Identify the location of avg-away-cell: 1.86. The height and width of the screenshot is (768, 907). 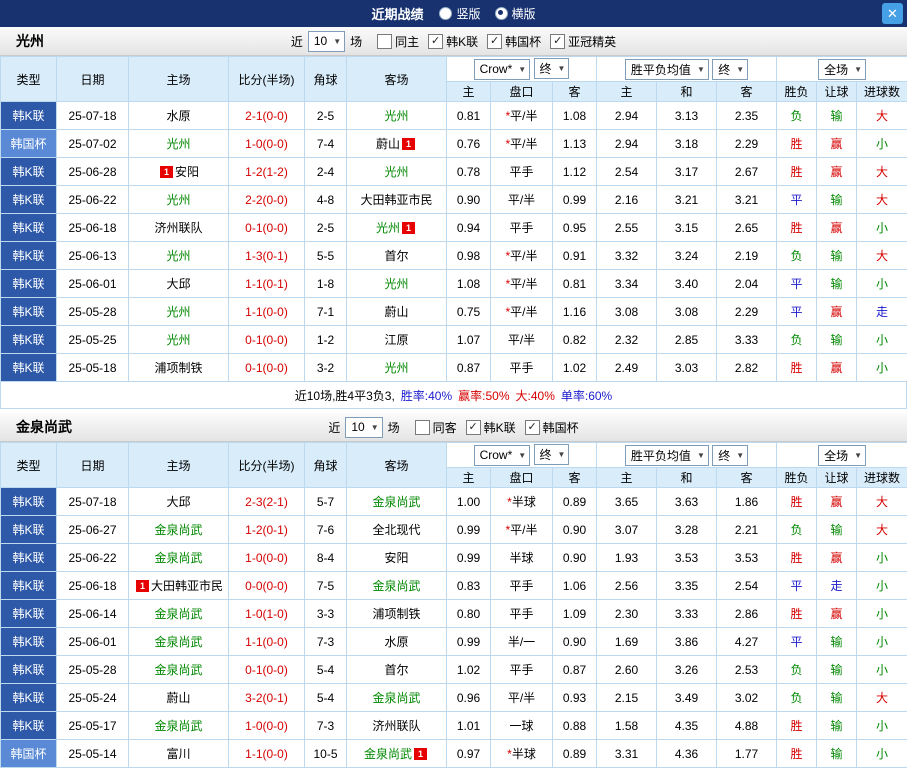
(747, 502).